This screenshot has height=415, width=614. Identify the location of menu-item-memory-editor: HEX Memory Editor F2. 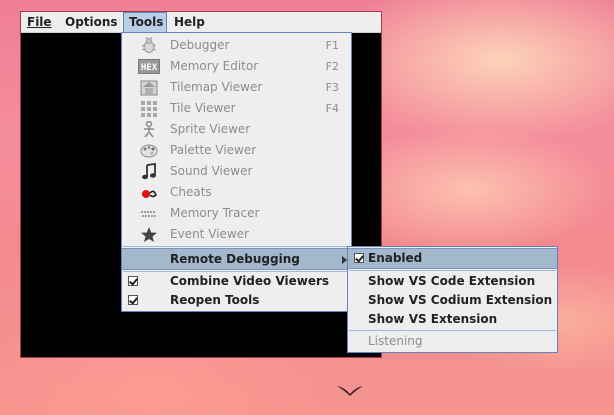
(236, 66).